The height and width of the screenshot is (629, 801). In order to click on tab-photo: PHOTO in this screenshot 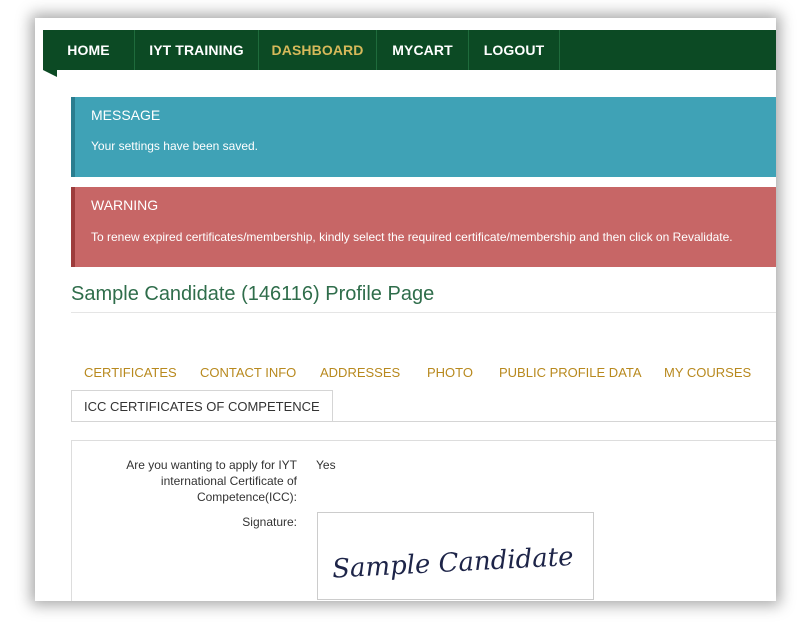, I will do `click(450, 372)`.